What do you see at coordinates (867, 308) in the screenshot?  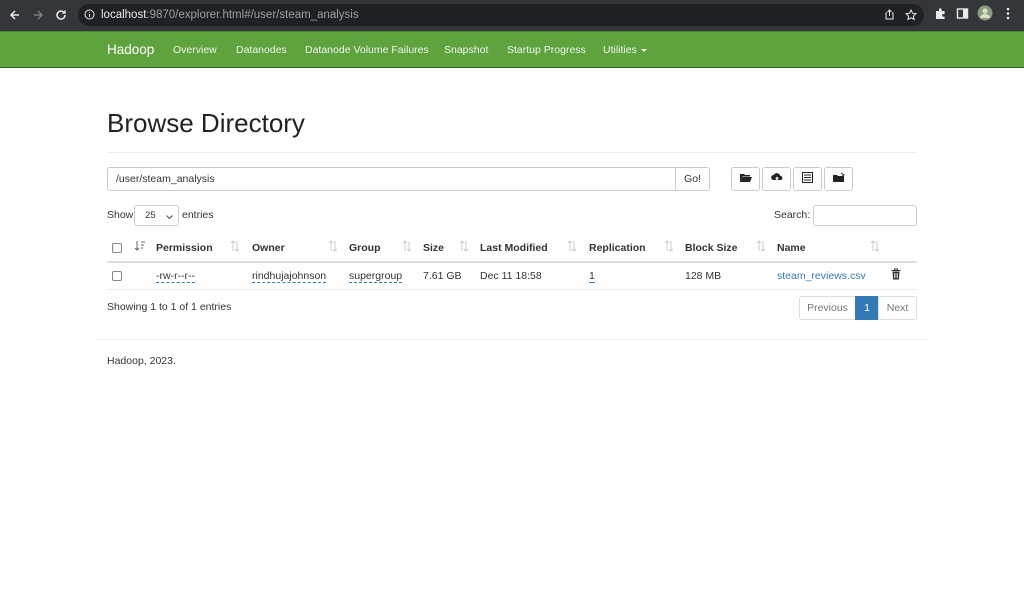 I see `page-1-button: 1` at bounding box center [867, 308].